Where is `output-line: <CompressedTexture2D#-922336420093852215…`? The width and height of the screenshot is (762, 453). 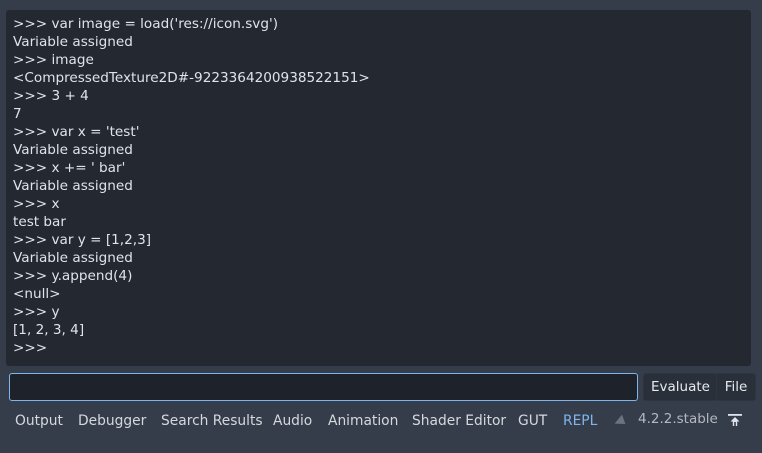 output-line: <CompressedTexture2D#-922336420093852215… is located at coordinates (191, 78).